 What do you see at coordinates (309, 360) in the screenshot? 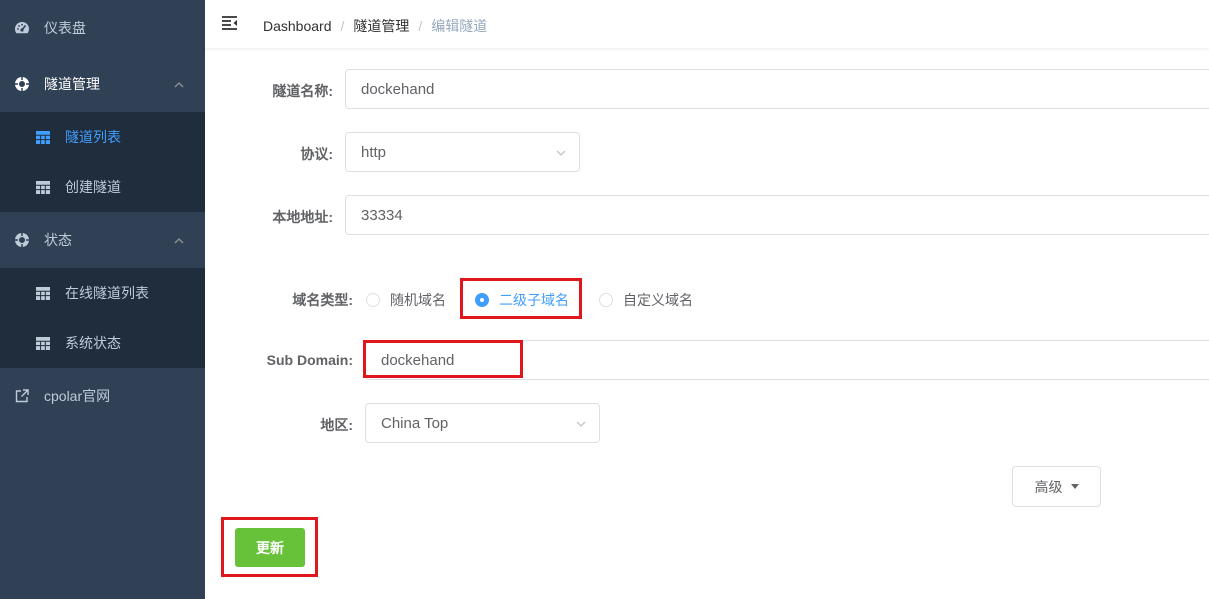
I see `subdomain-label: Sub Domain:` at bounding box center [309, 360].